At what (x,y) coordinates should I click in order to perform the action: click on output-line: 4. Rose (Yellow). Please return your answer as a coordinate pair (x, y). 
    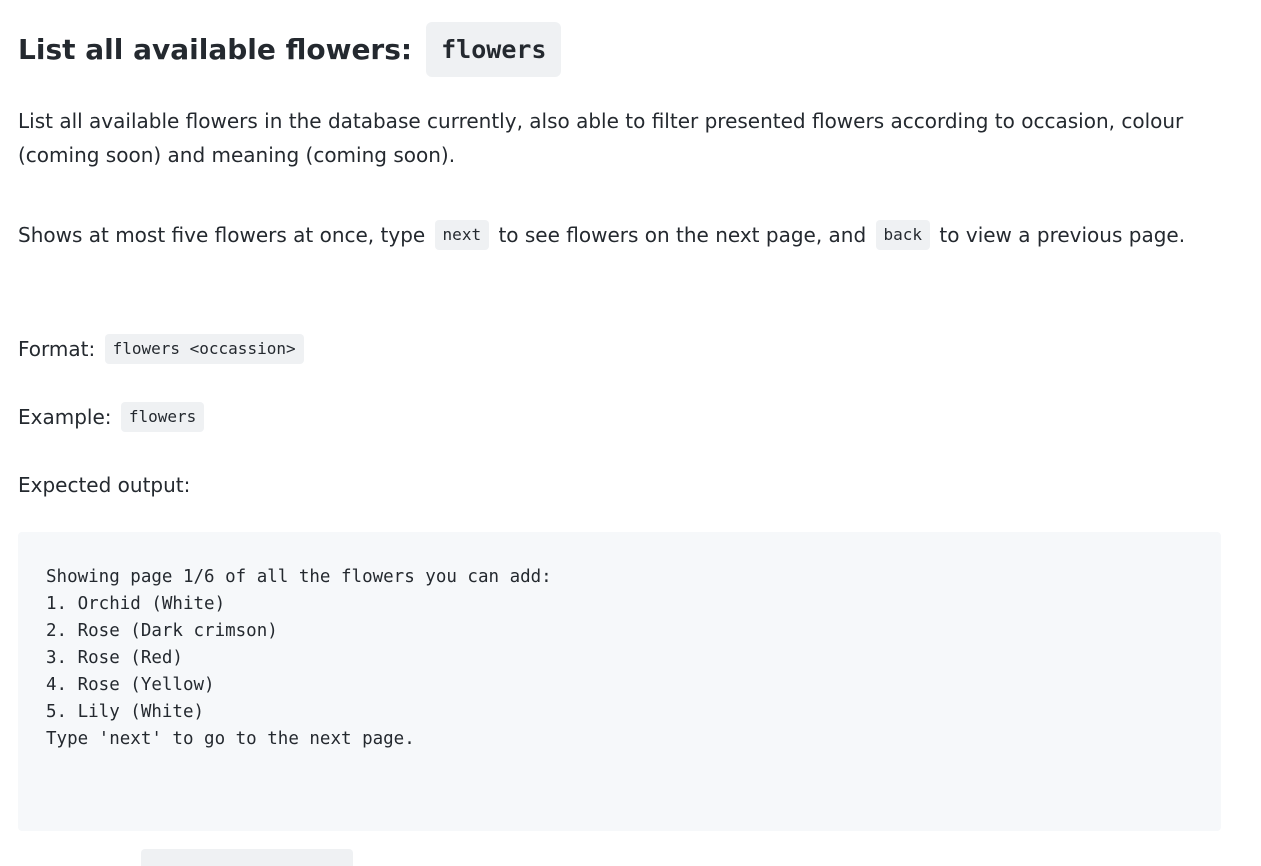
    Looking at the image, I should click on (130, 685).